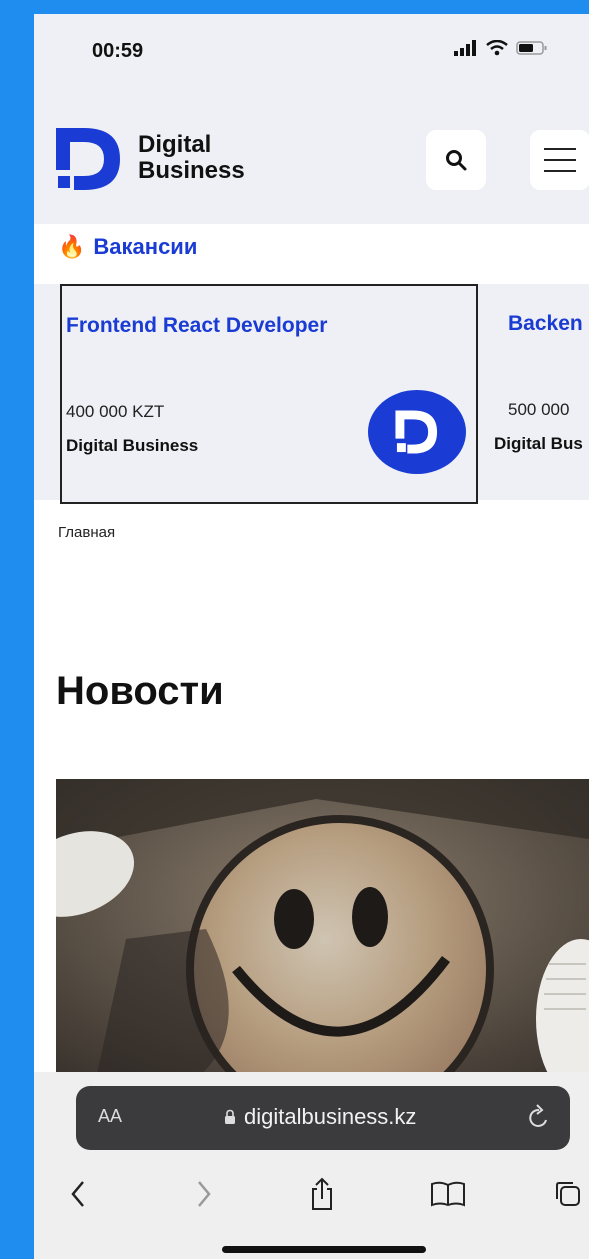  What do you see at coordinates (531, 48) in the screenshot?
I see `battery-icon` at bounding box center [531, 48].